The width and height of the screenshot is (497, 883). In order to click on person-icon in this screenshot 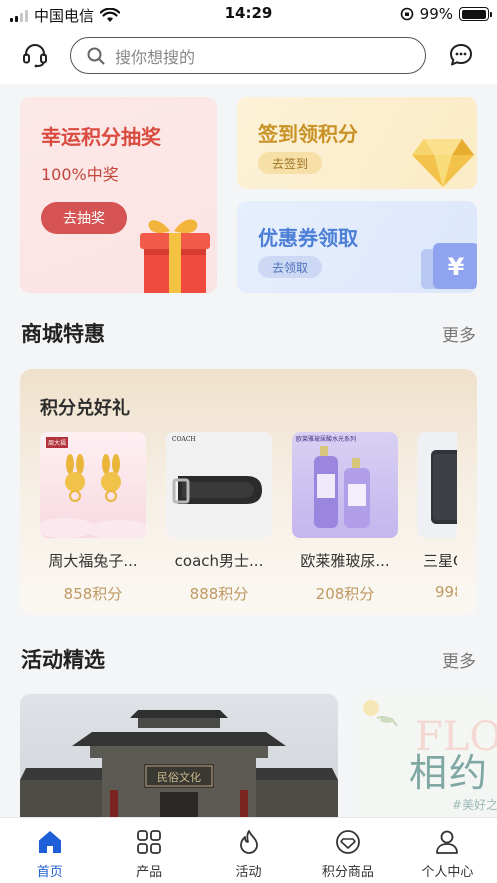, I will do `click(447, 842)`.